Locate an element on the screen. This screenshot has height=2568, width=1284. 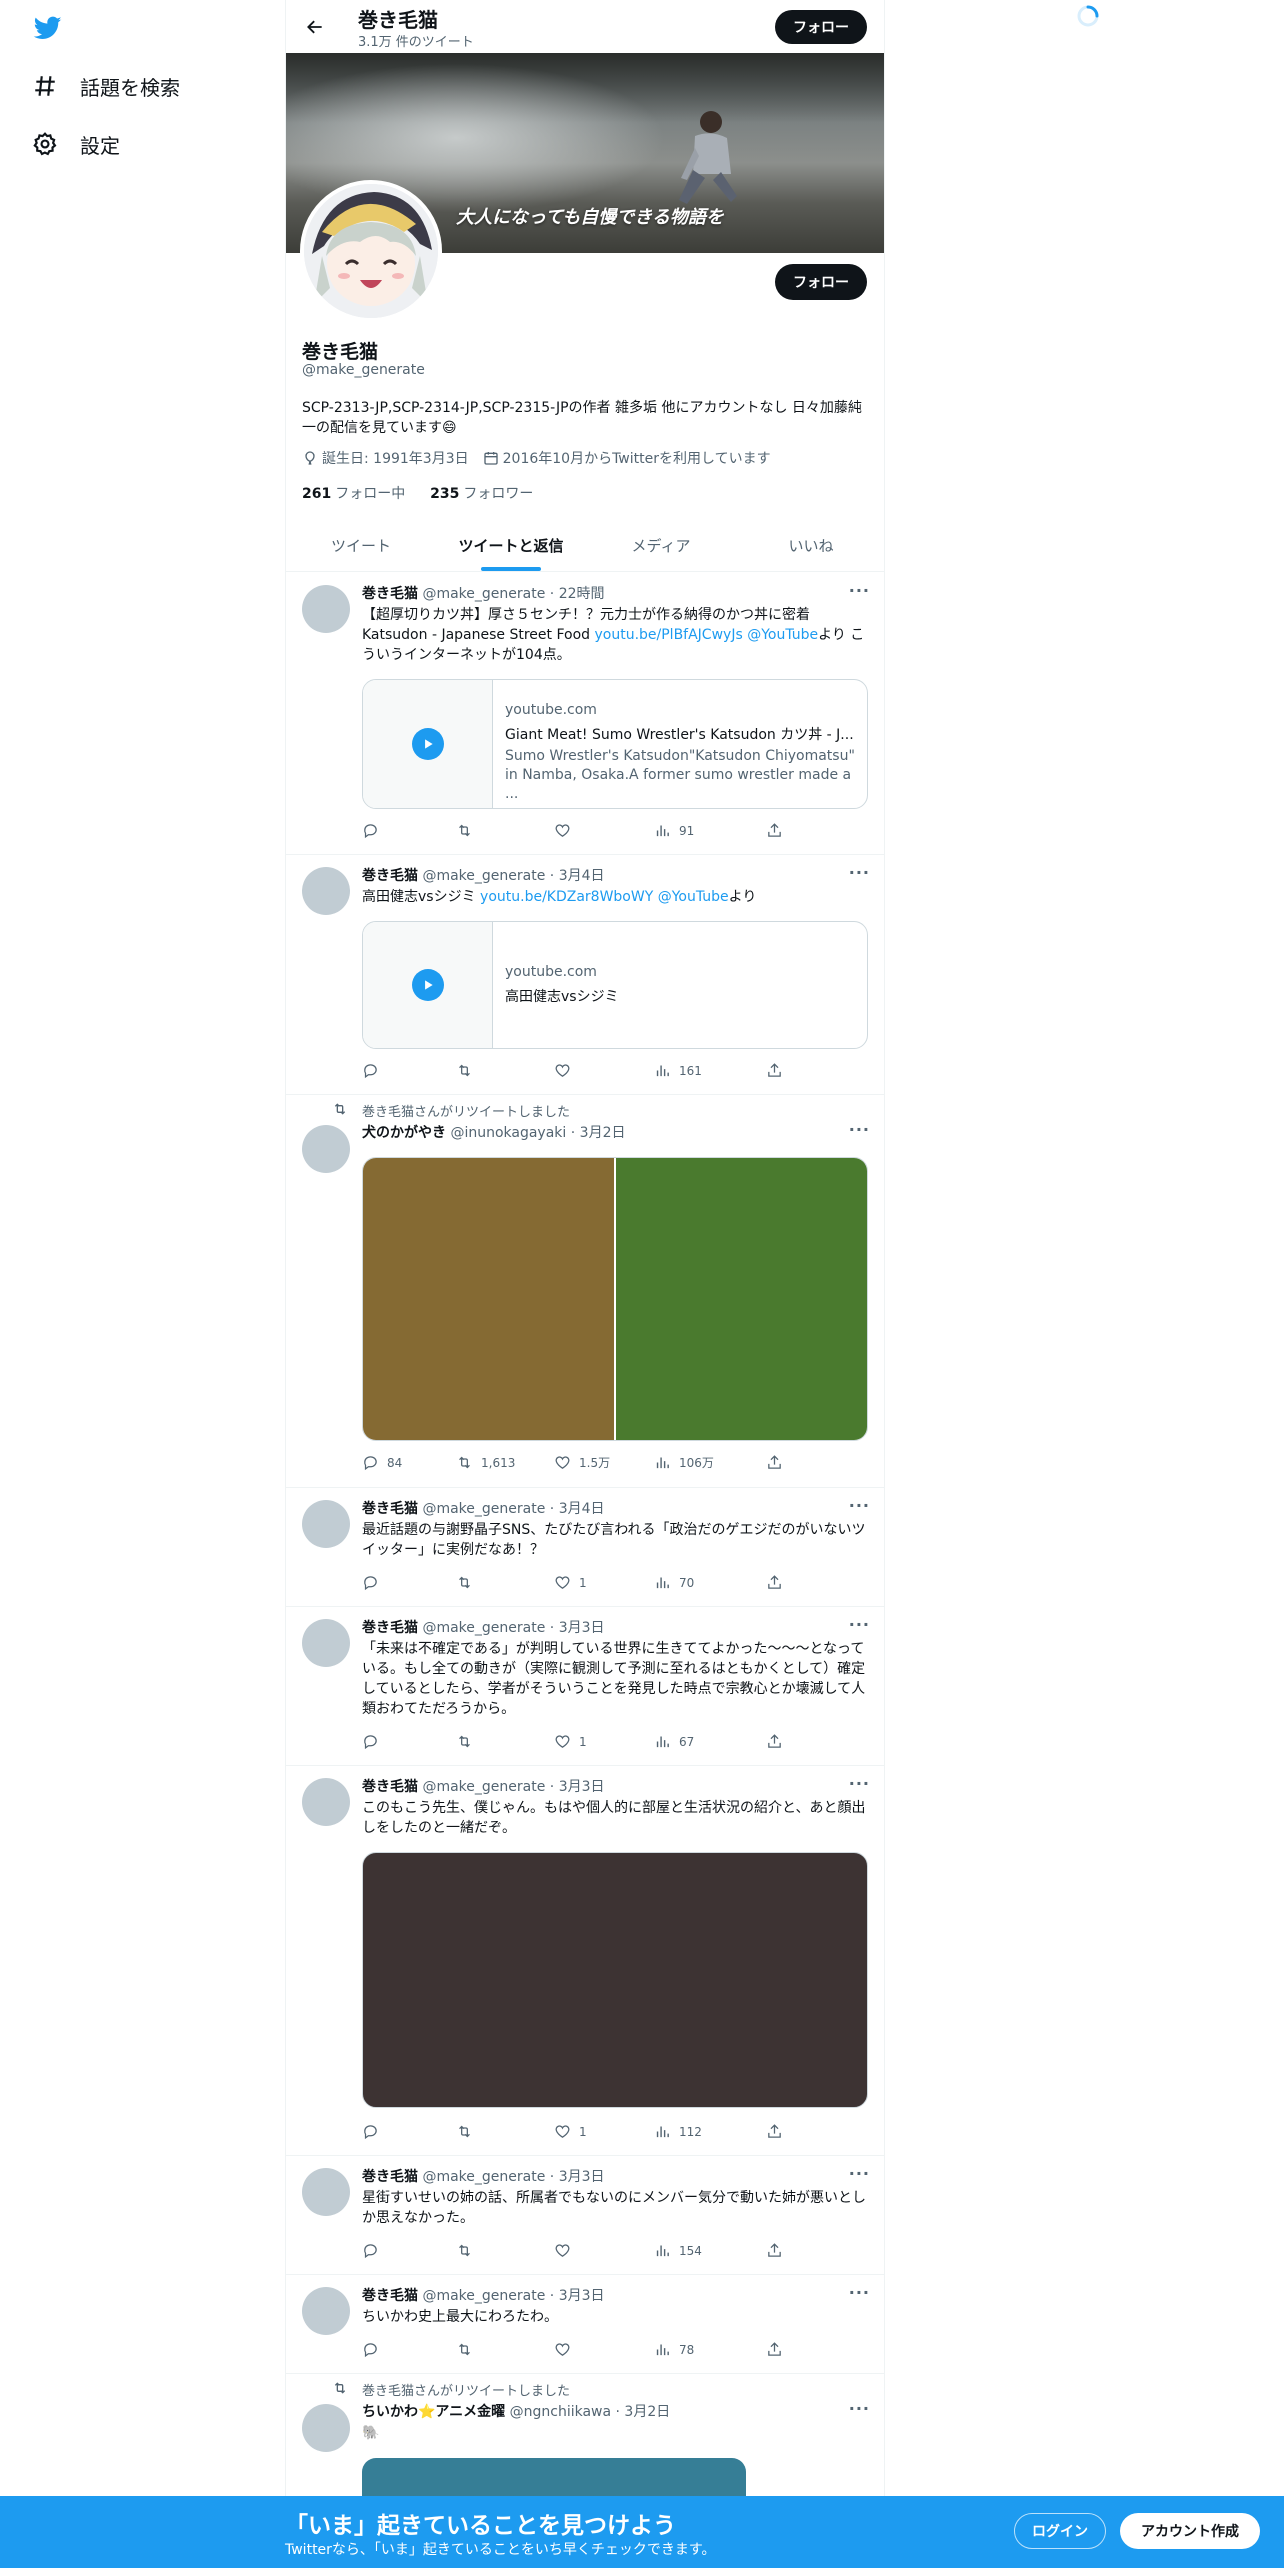
profile-follow-button: フォロー is located at coordinates (821, 282).